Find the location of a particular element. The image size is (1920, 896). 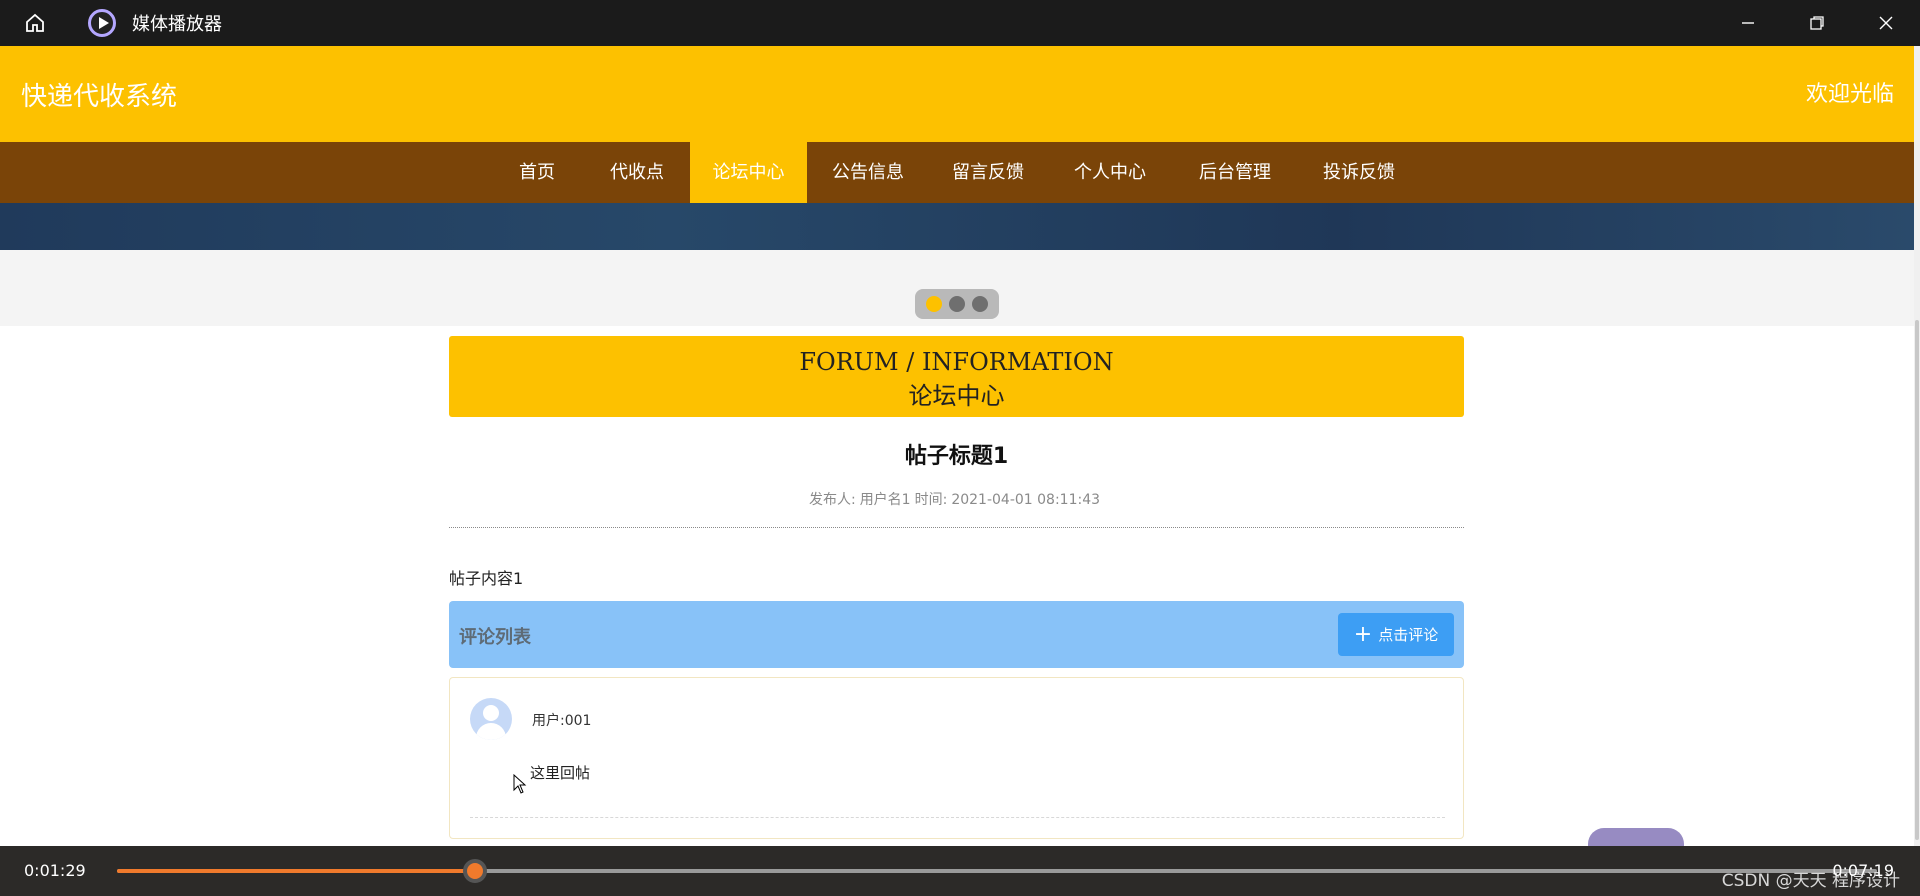

nav-item-messages: 留言反馈 is located at coordinates (988, 172).